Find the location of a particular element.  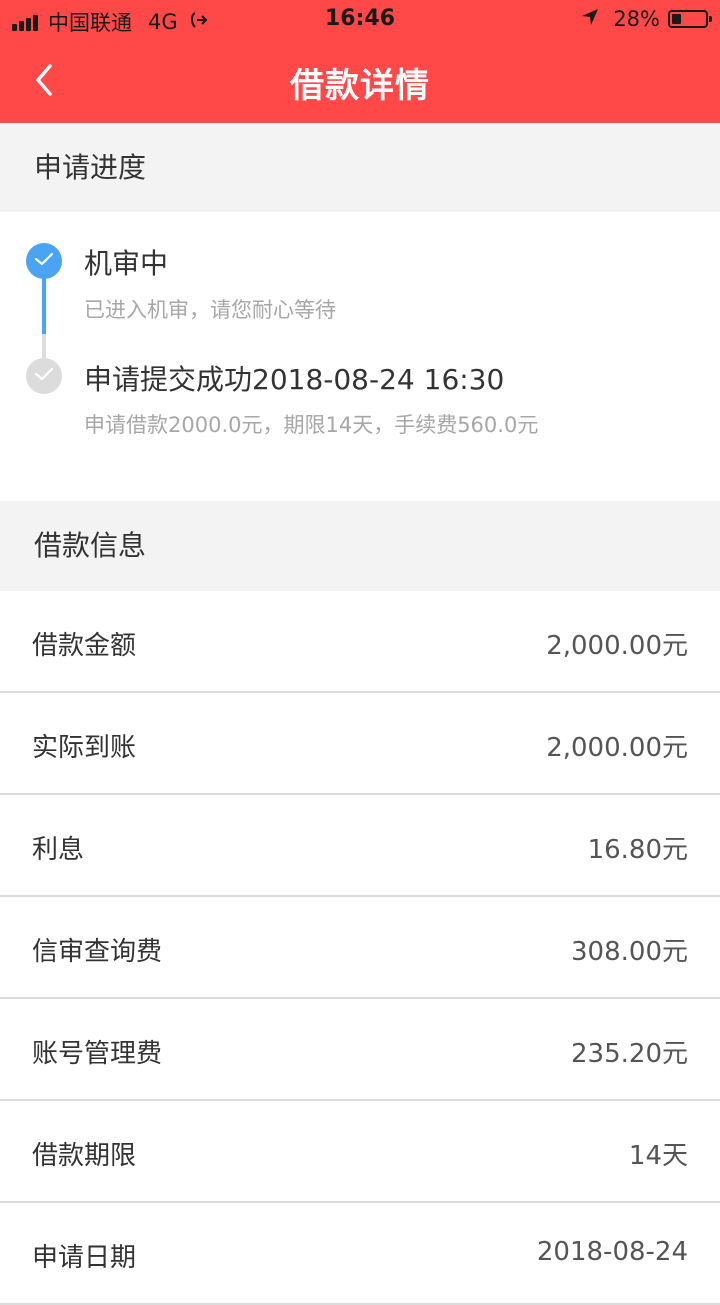

status-right: 28% is located at coordinates (646, 19).